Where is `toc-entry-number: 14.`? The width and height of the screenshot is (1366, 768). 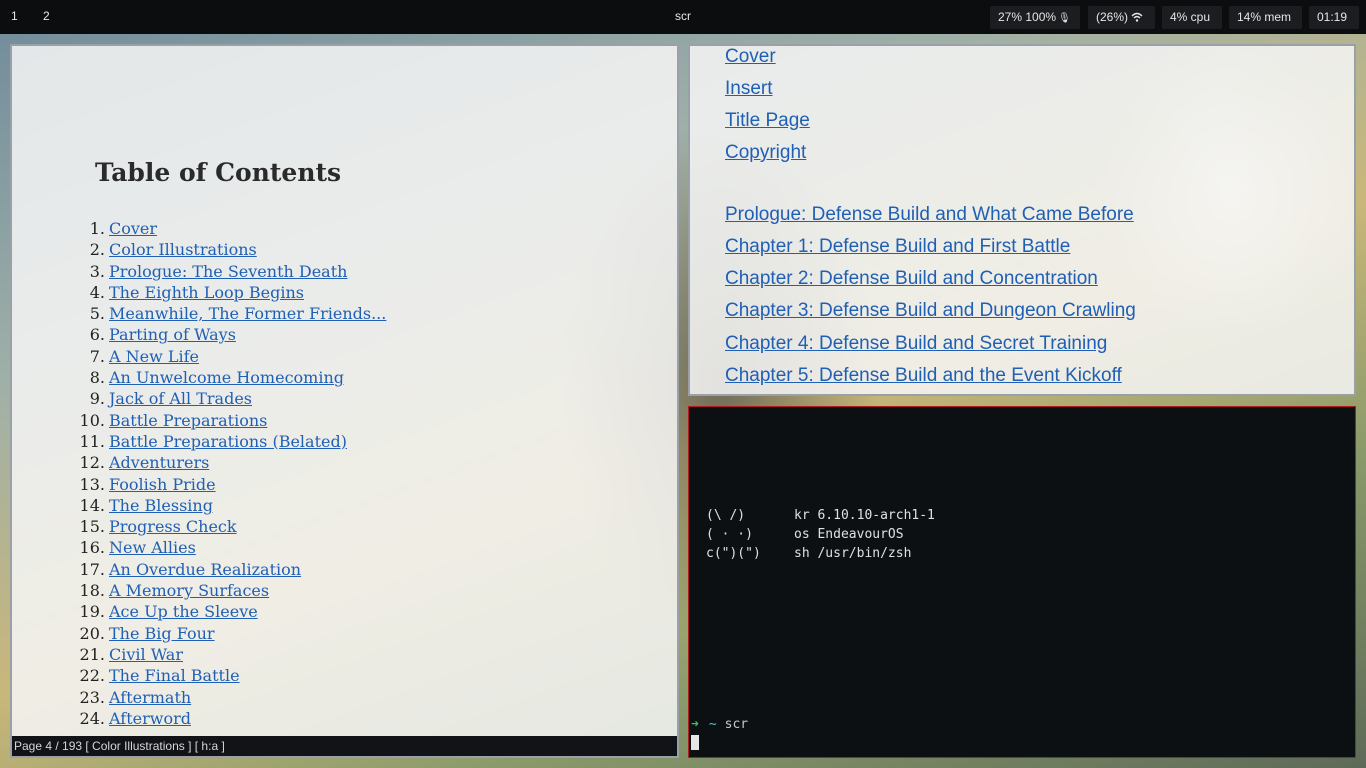
toc-entry-number: 14. is located at coordinates (92, 505).